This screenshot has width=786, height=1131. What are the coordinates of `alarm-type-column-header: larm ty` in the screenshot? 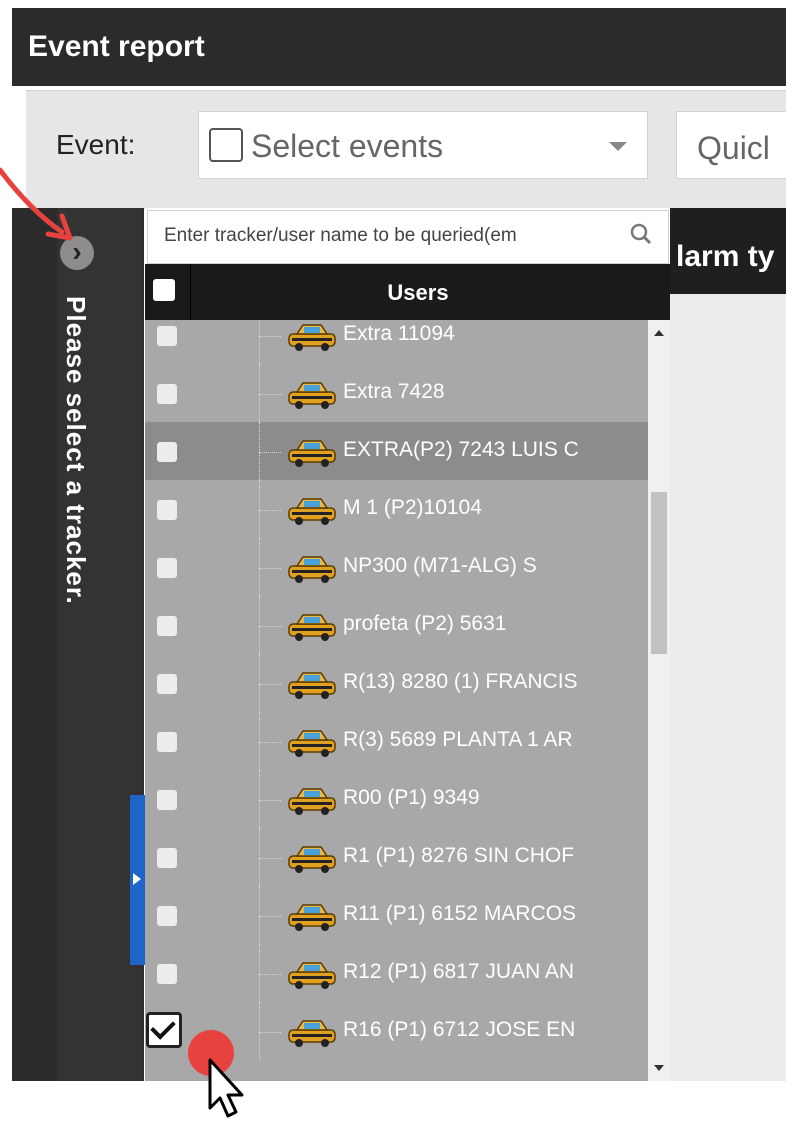 It's located at (725, 257).